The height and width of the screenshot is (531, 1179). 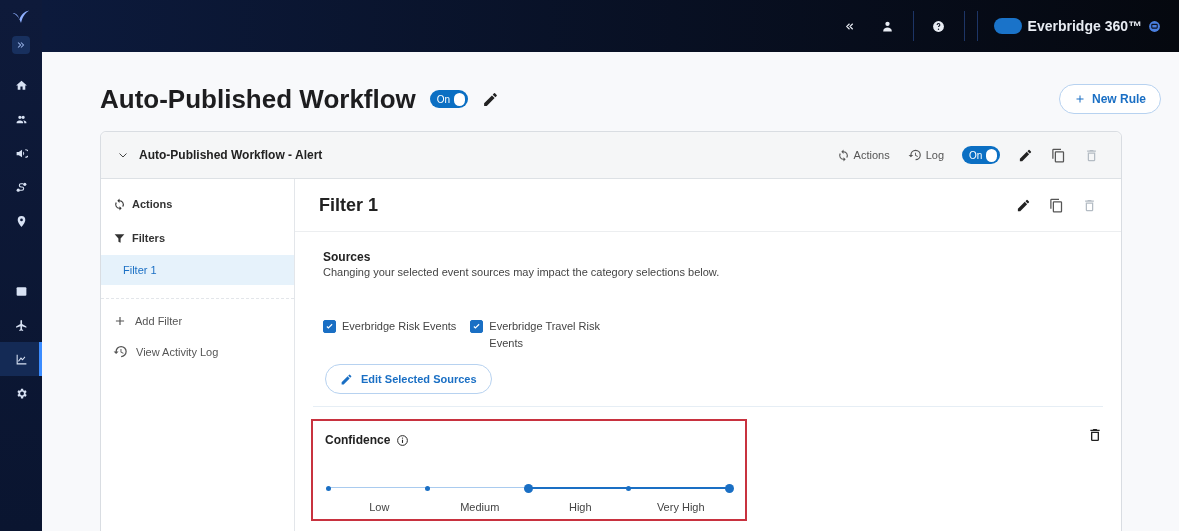 I want to click on confidence-heading: Confidence, so click(x=358, y=440).